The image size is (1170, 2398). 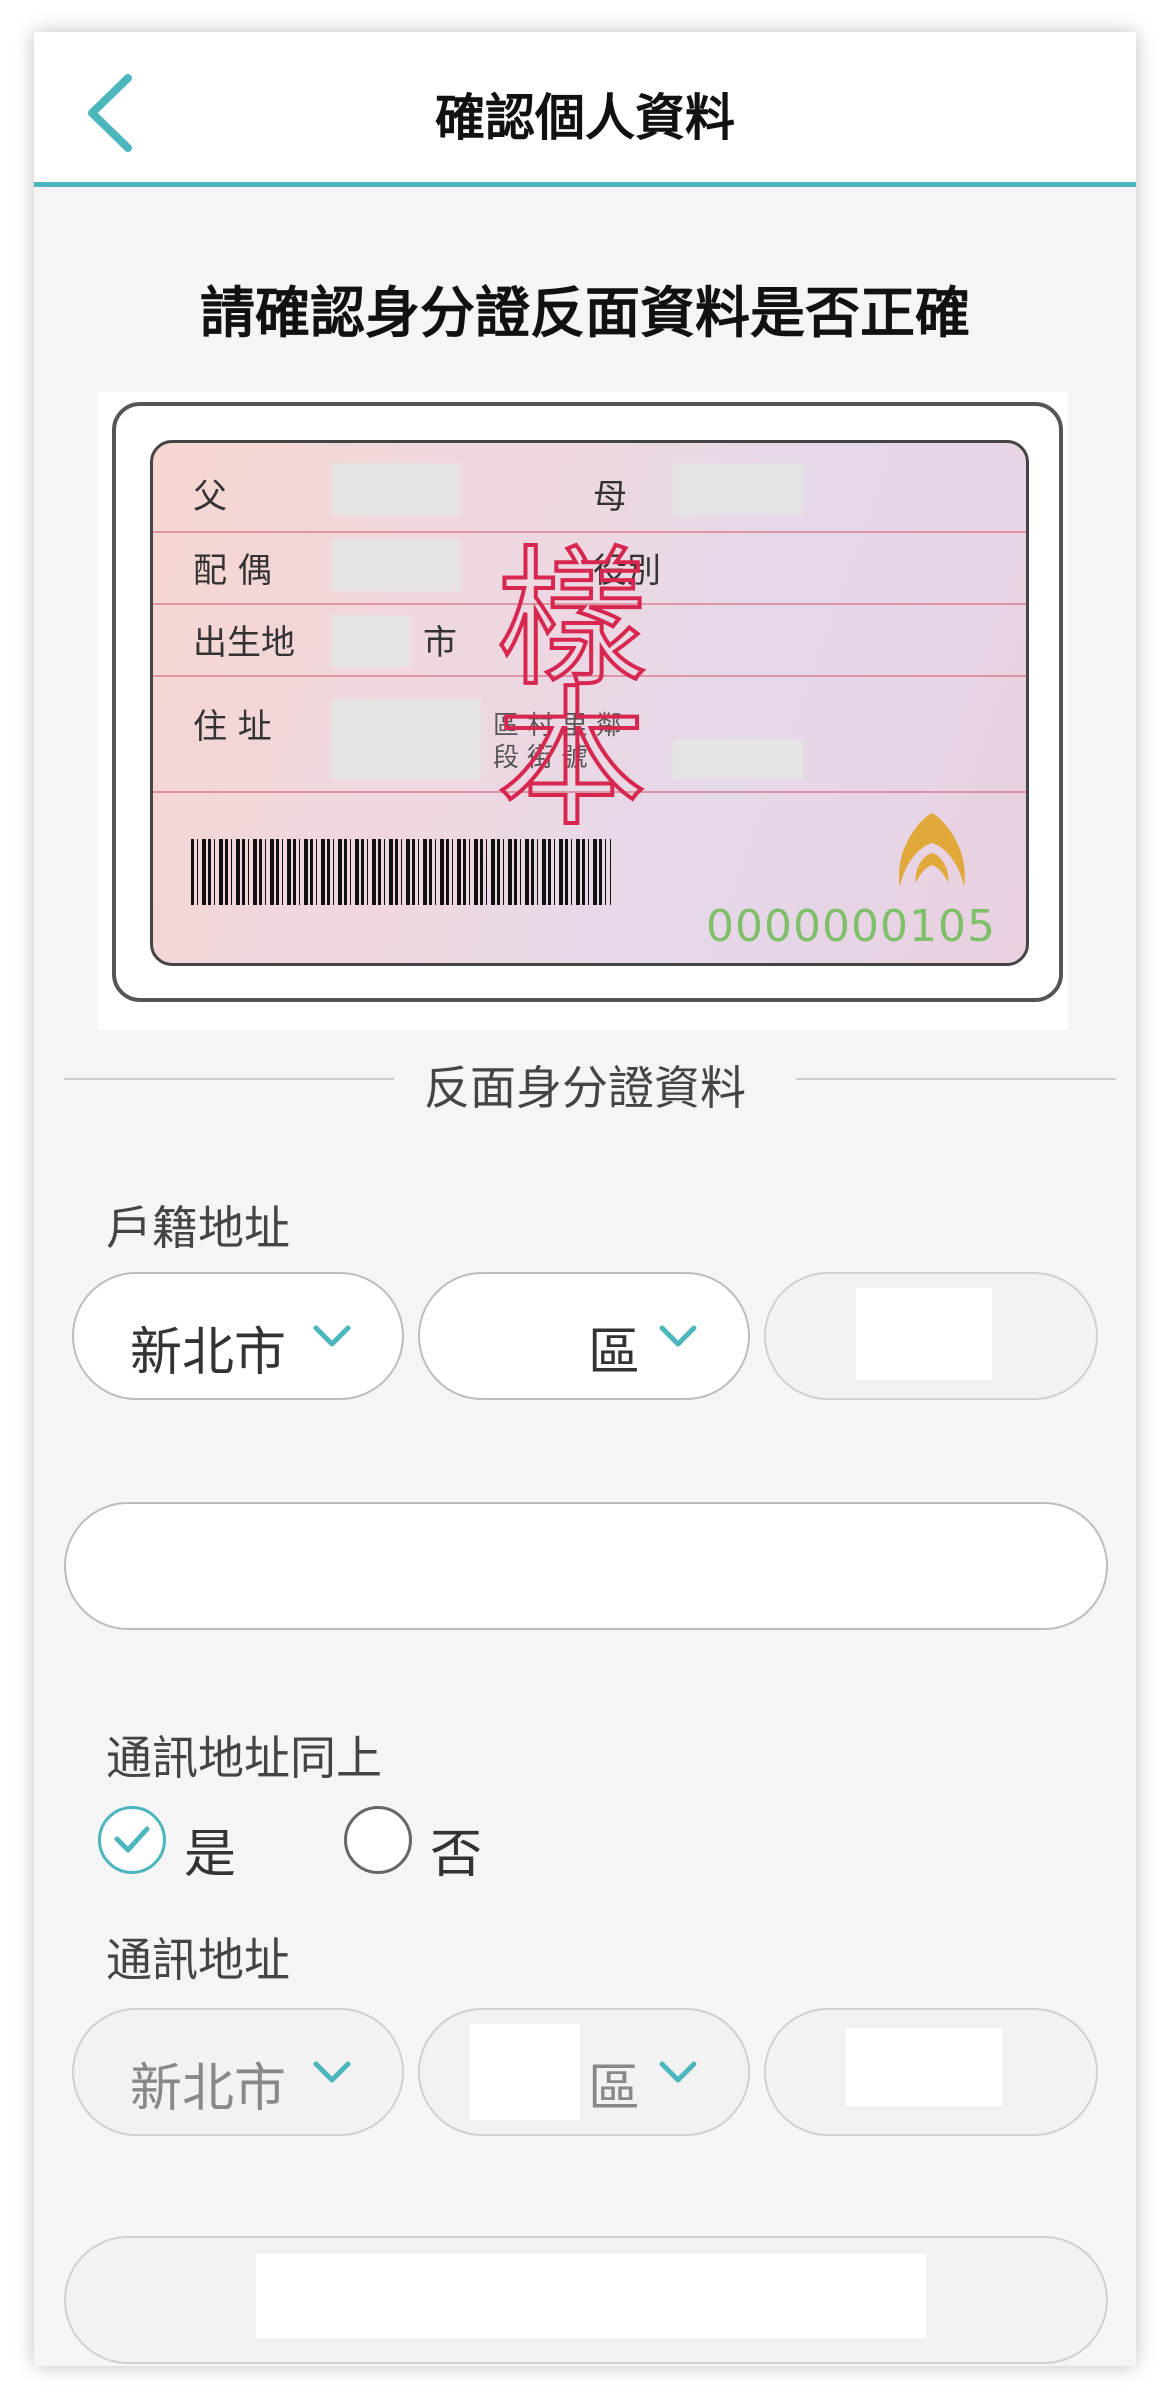 I want to click on mailing-district-suffix: 區, so click(x=614, y=2089).